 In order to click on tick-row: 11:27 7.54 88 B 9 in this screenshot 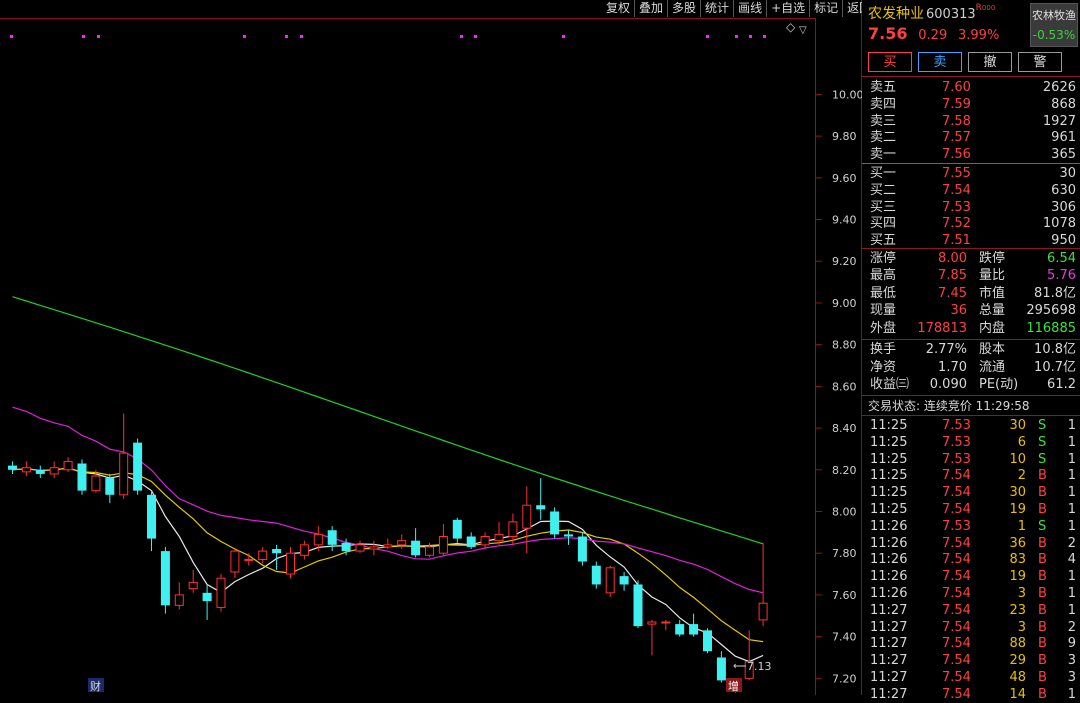, I will do `click(971, 643)`.